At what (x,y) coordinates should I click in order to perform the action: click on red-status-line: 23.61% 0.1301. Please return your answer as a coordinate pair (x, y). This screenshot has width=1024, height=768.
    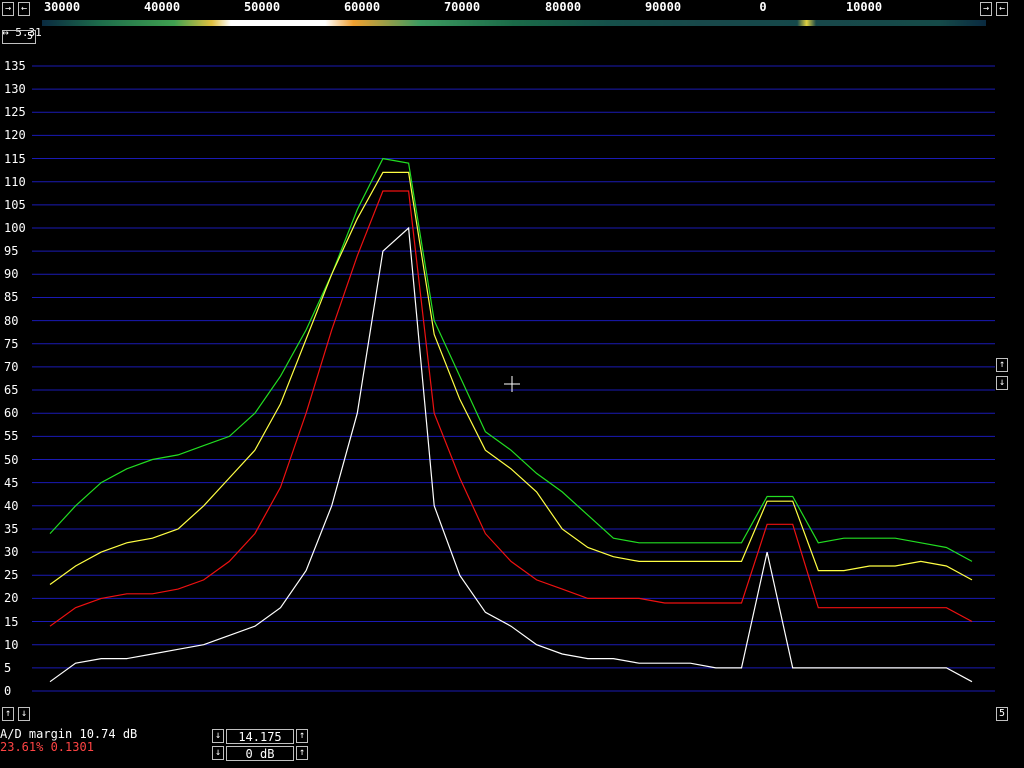
    Looking at the image, I should click on (47, 747).